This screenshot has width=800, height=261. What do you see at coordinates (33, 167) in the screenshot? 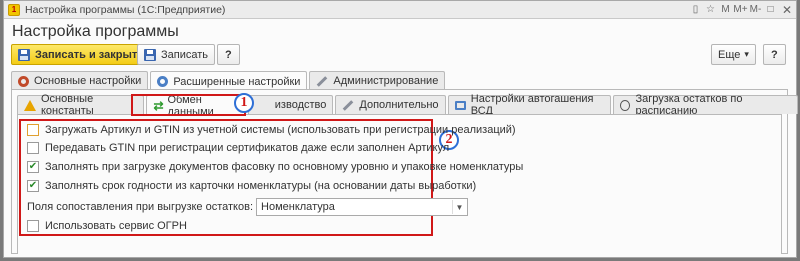
I see `fill-packaging-checkbox: ✔` at bounding box center [33, 167].